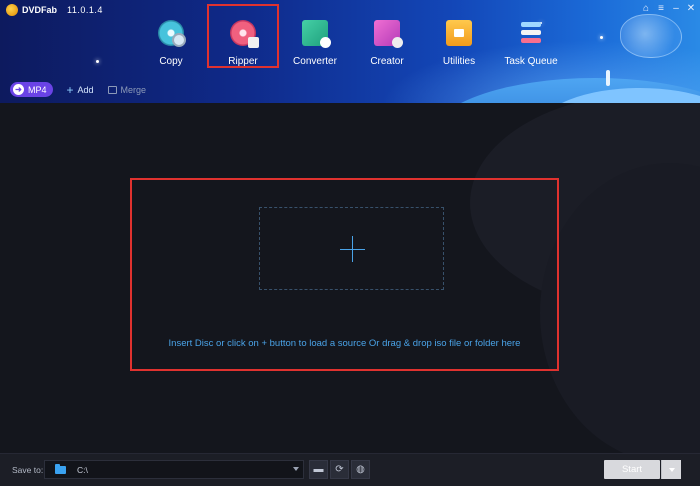 Image resolution: width=700 pixels, height=486 pixels. What do you see at coordinates (651, 36) in the screenshot?
I see `brain-graphic` at bounding box center [651, 36].